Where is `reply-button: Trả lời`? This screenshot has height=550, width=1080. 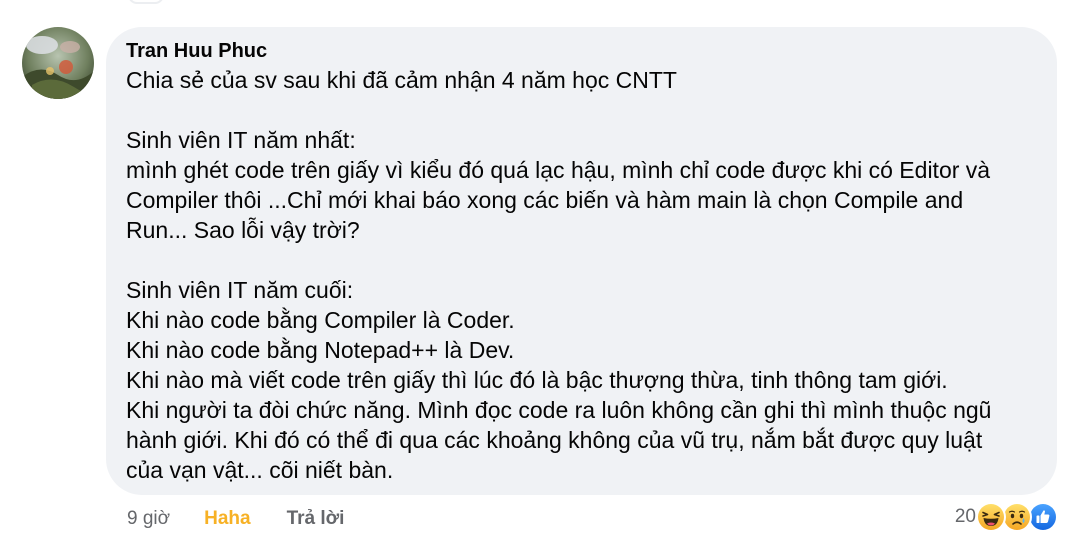
reply-button: Trả lời is located at coordinates (316, 519).